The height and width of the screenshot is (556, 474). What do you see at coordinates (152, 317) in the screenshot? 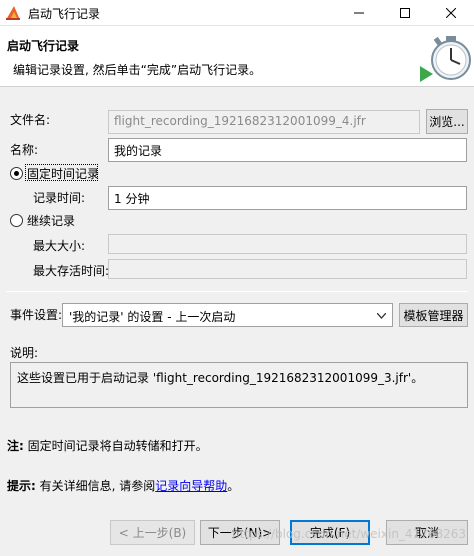
I see `event-settings-value: '我的记录' 的设置 - 上一次启动` at bounding box center [152, 317].